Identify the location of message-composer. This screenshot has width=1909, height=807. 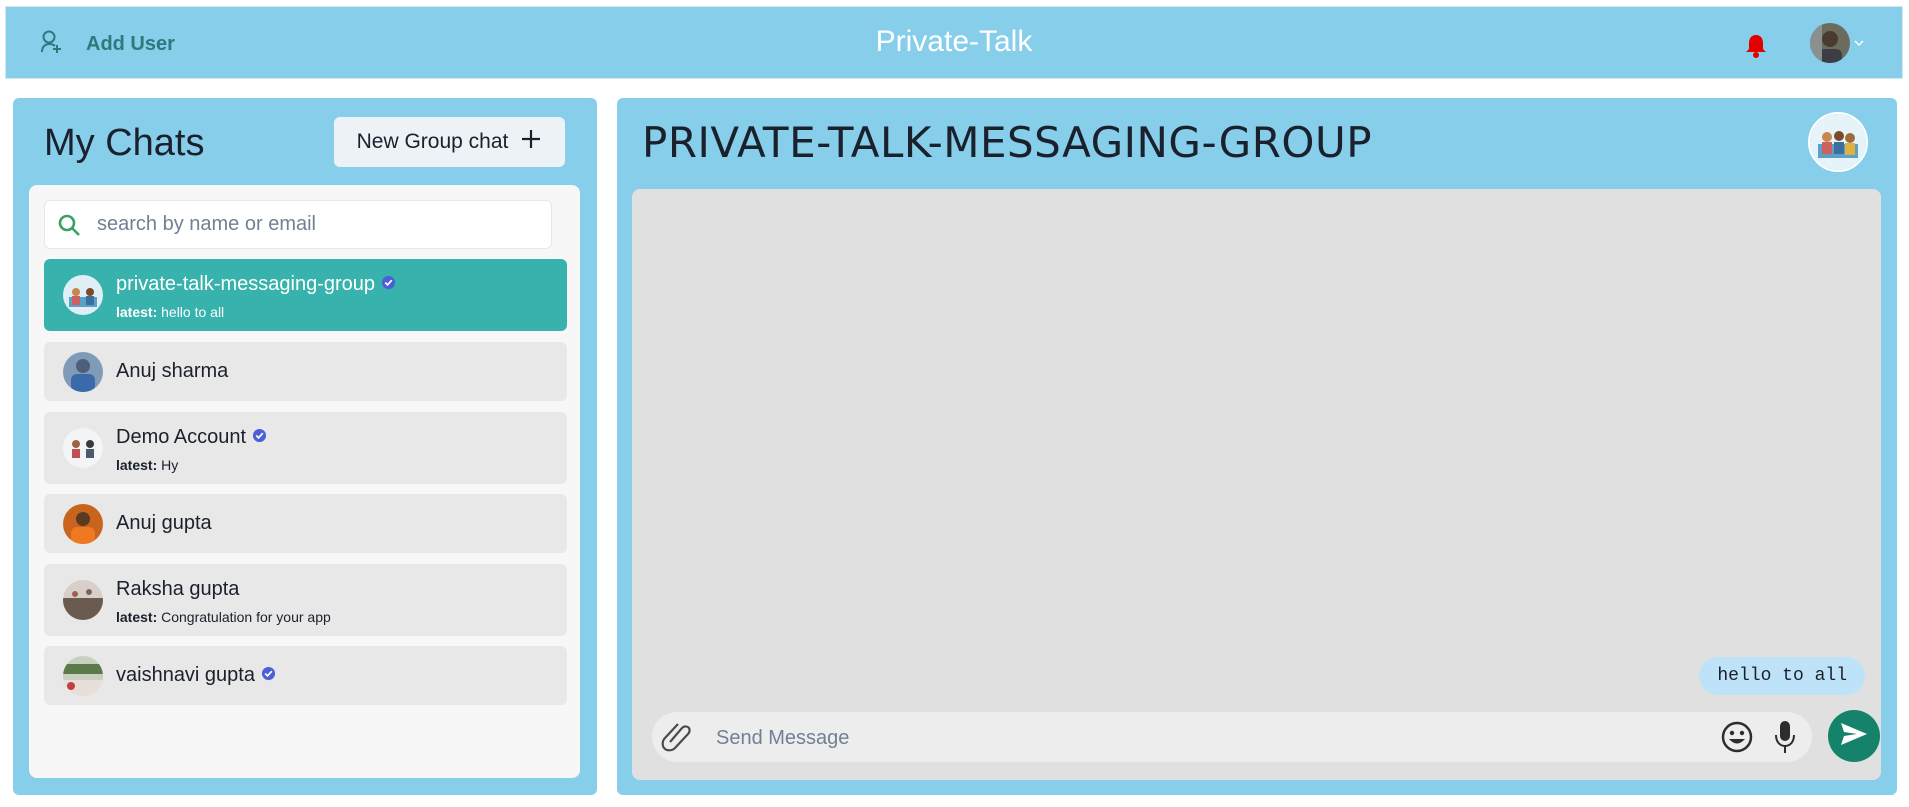
(1232, 737).